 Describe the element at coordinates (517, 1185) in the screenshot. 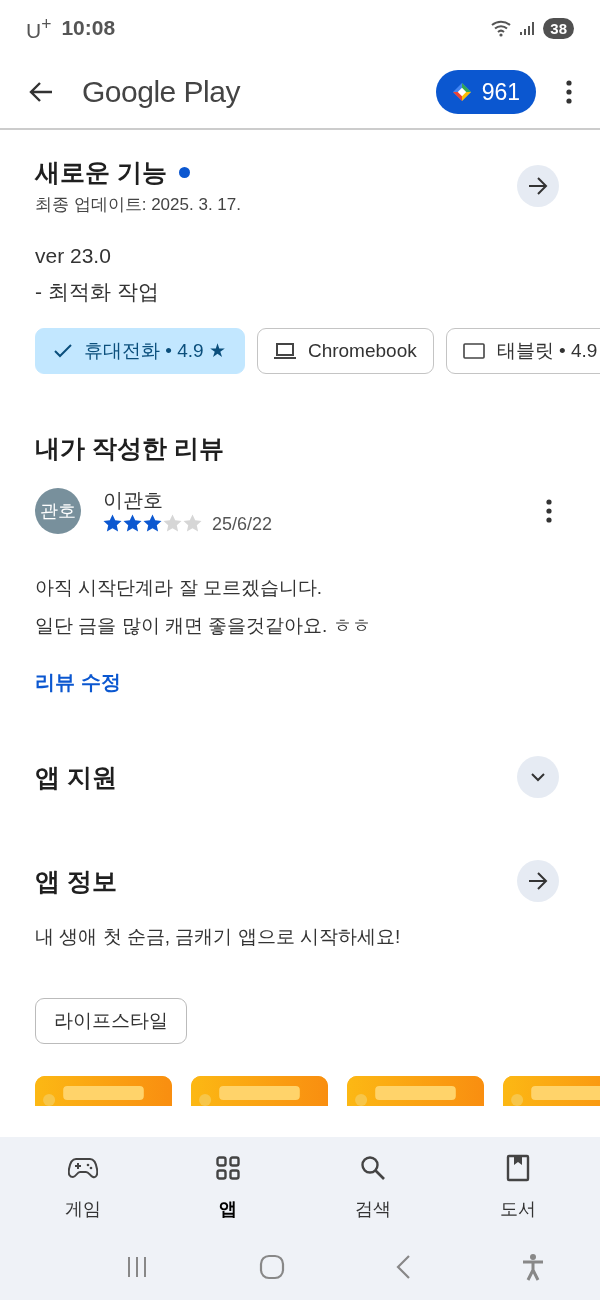

I see `nav-tab: 도서` at that location.